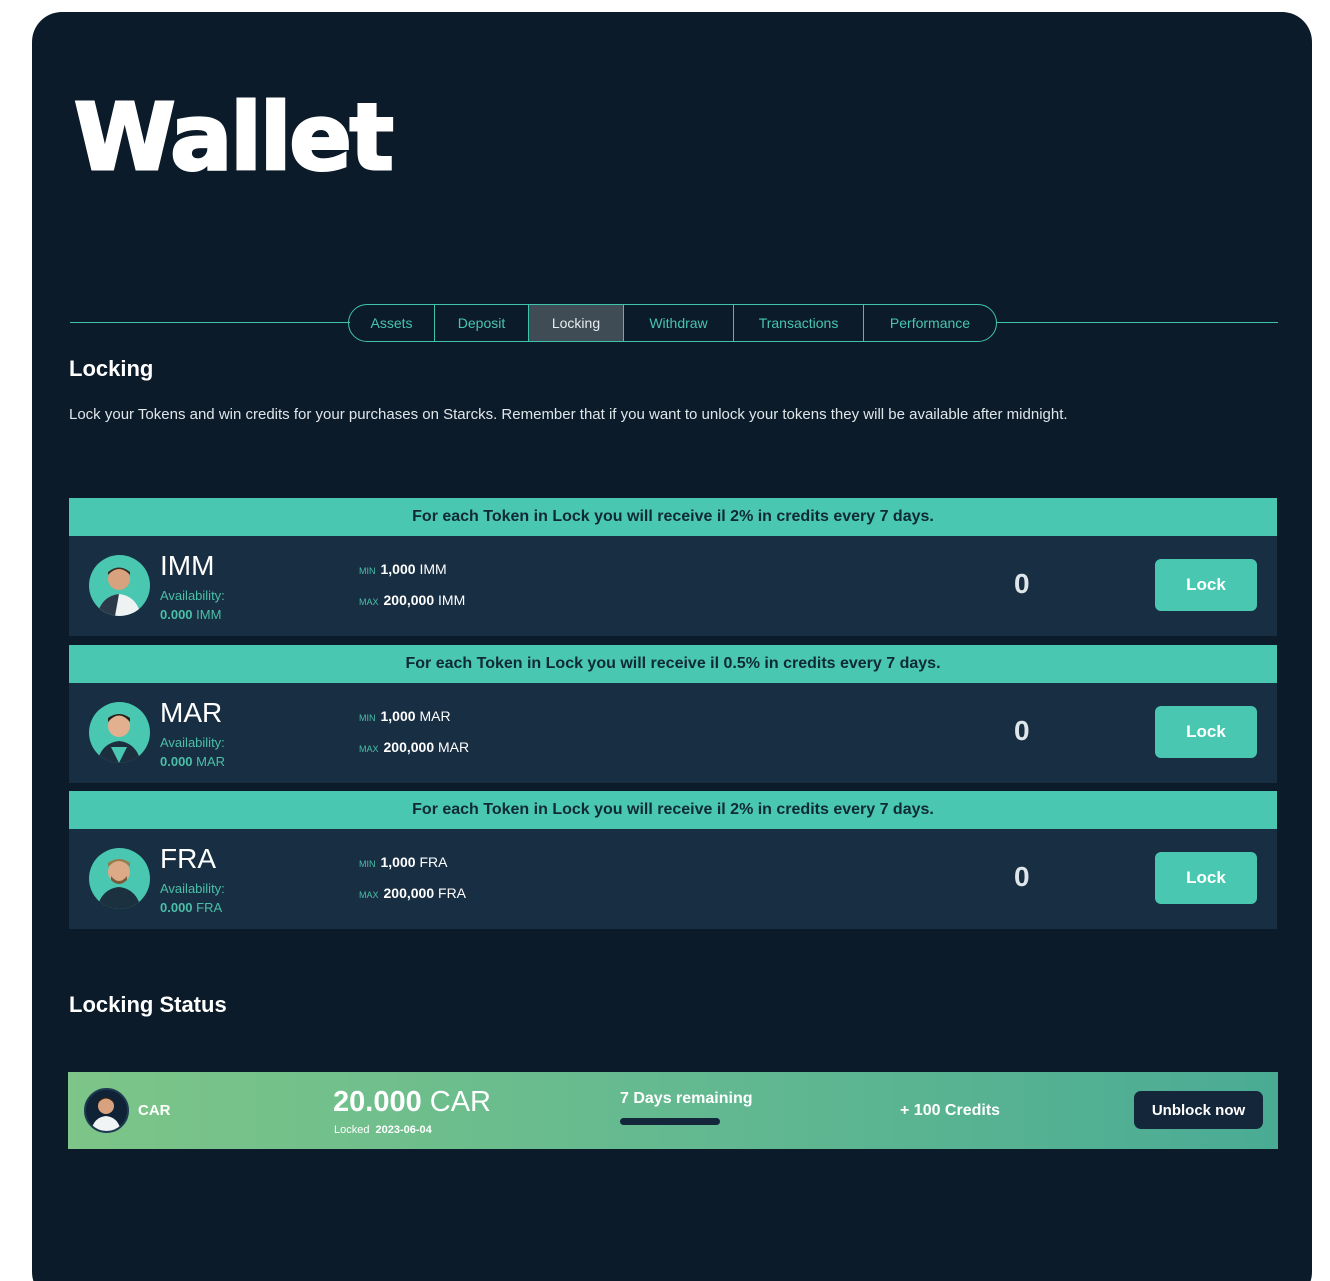 This screenshot has width=1330, height=1281. What do you see at coordinates (482, 323) in the screenshot?
I see `tab-deposit: Deposit` at bounding box center [482, 323].